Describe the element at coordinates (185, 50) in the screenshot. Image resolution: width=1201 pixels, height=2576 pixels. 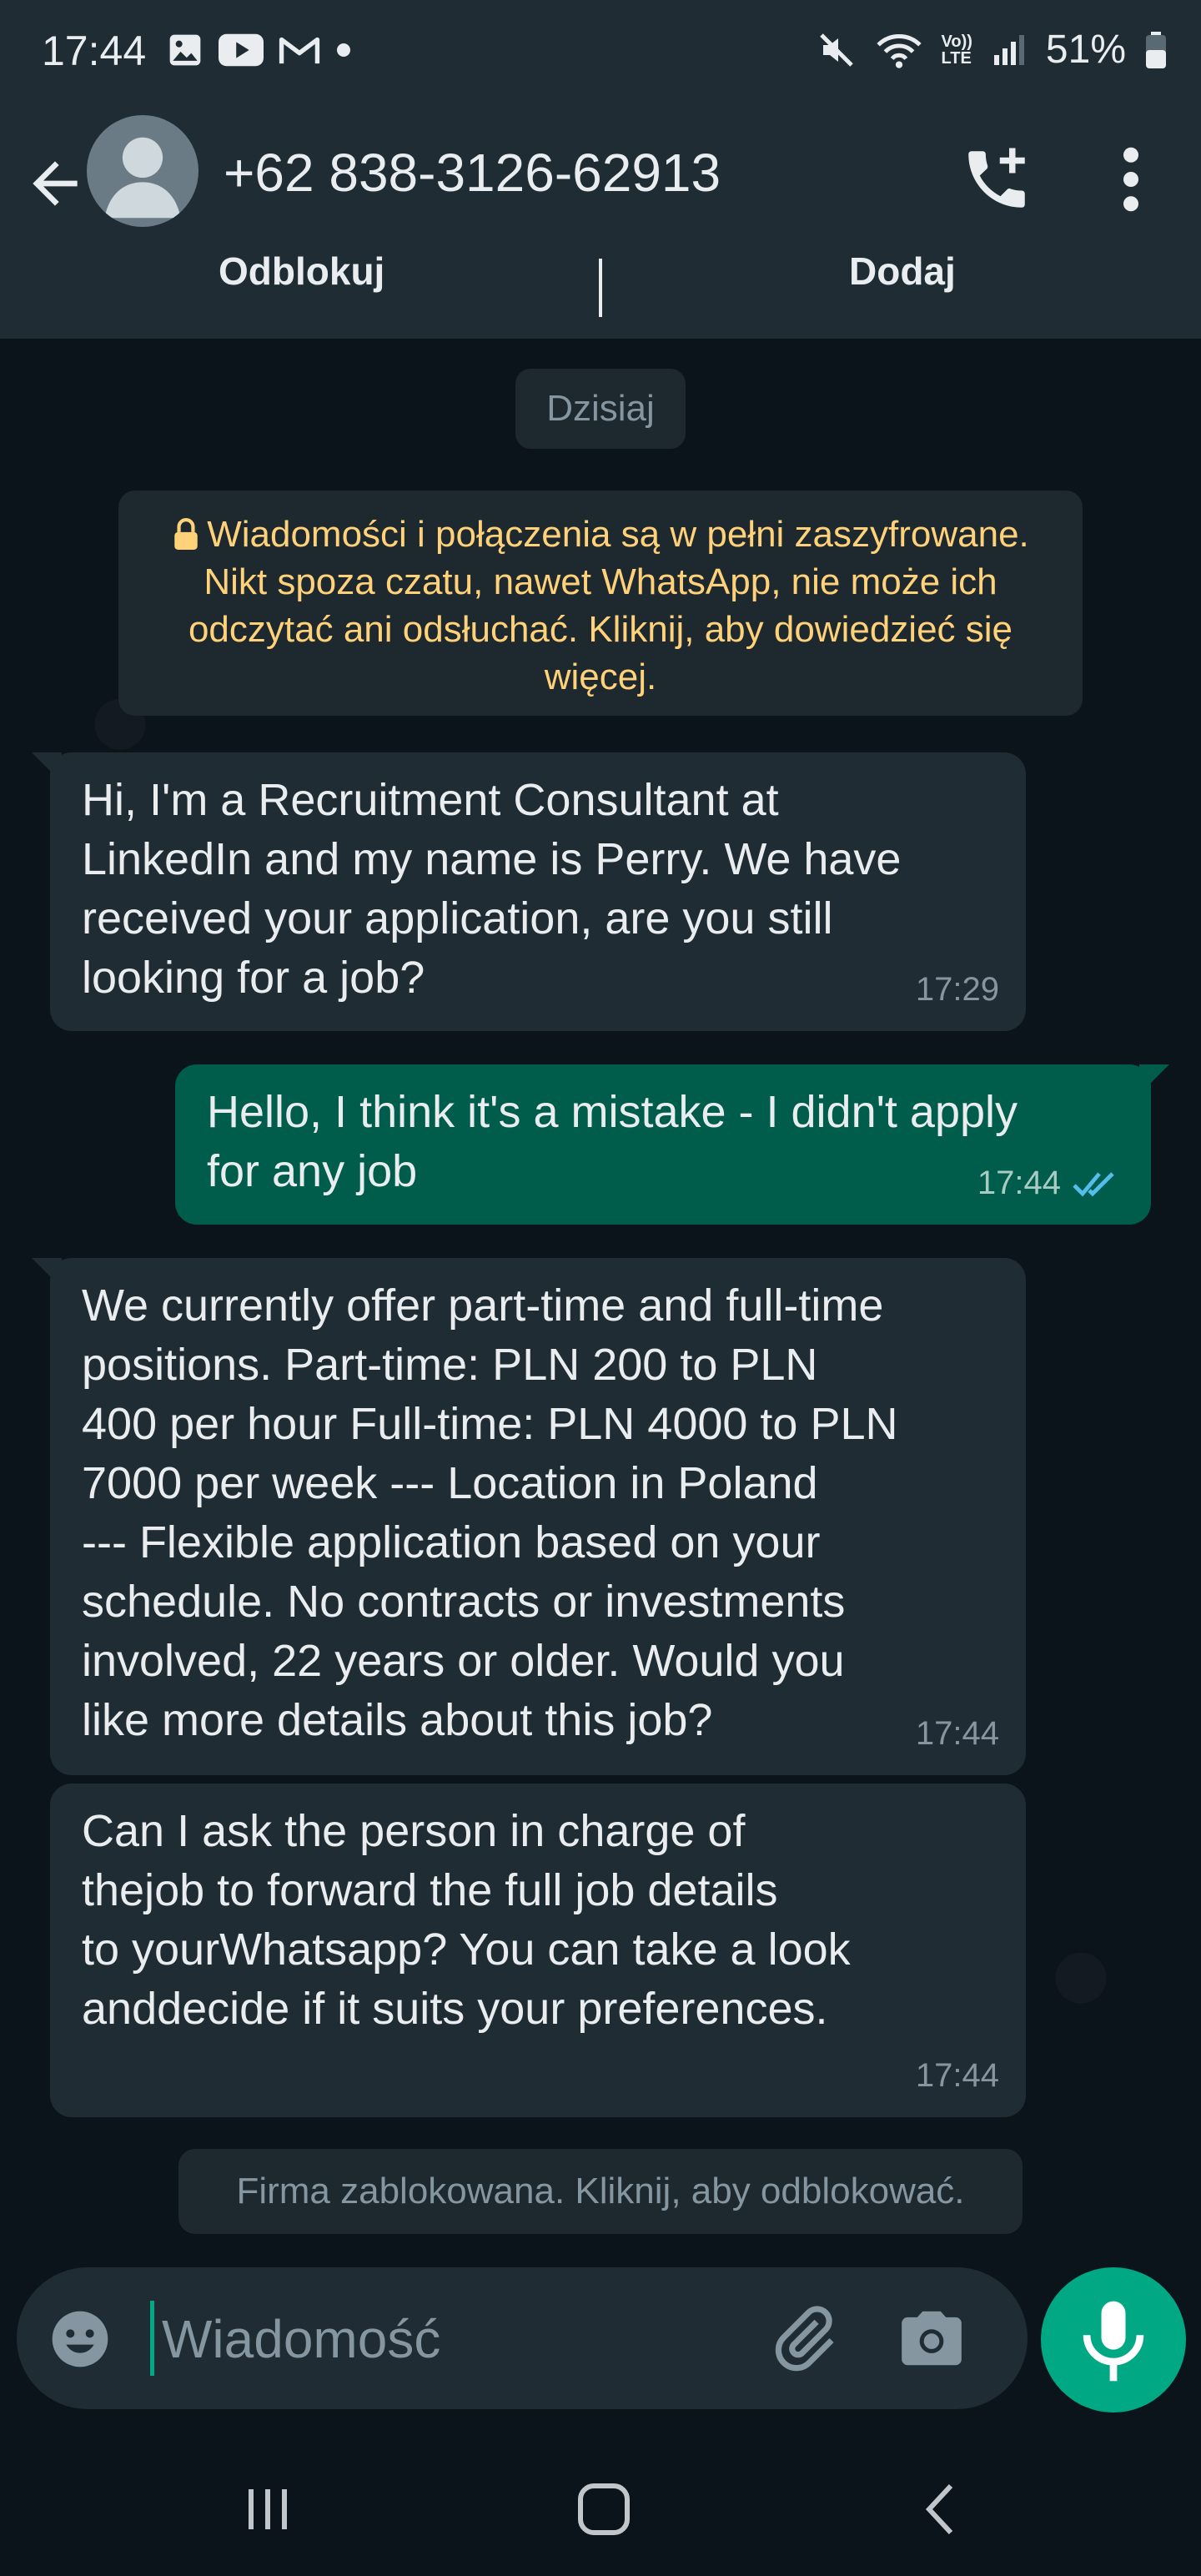
I see `gallery-icon` at that location.